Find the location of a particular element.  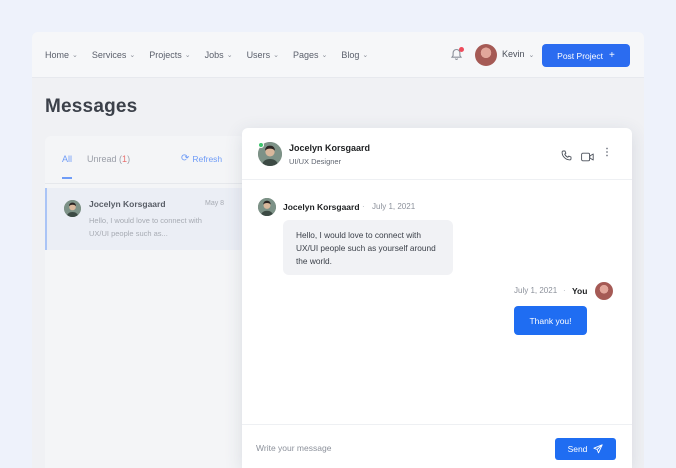

more-vertical-icon is located at coordinates (607, 152).